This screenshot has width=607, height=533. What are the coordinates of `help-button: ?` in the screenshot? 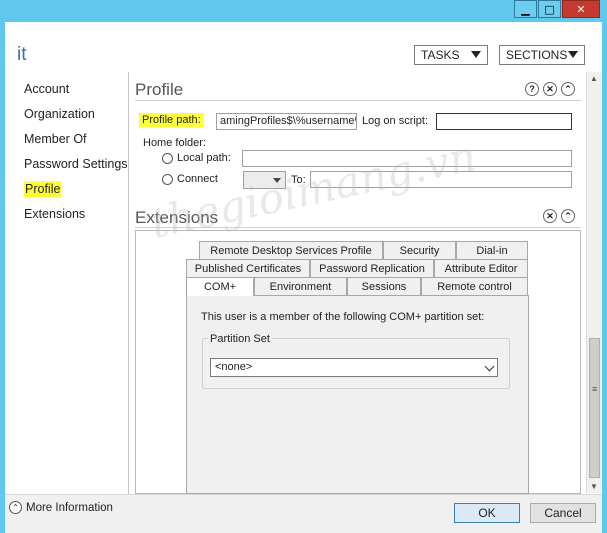 It's located at (532, 89).